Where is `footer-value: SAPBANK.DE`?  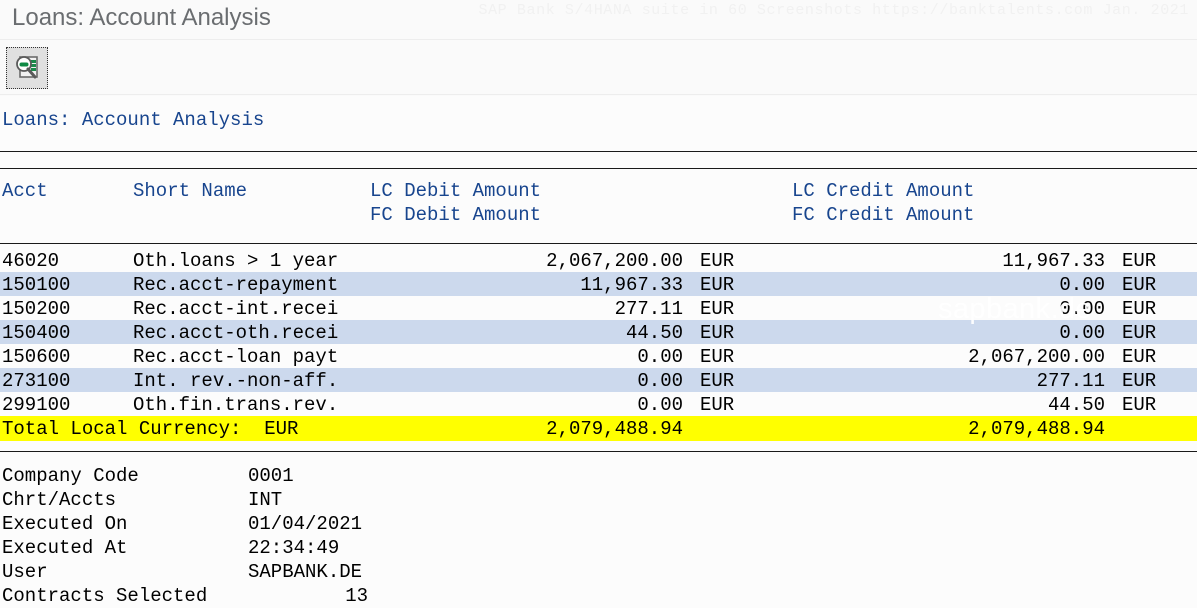 footer-value: SAPBANK.DE is located at coordinates (305, 572).